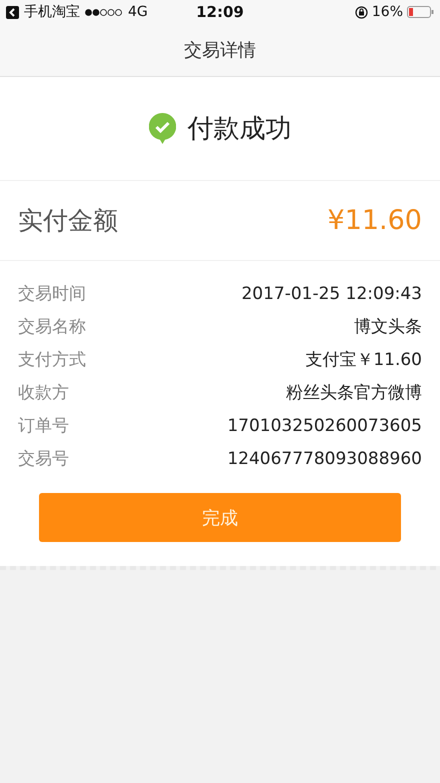 This screenshot has width=440, height=783. Describe the element at coordinates (68, 221) in the screenshot. I see `amount-label: 实付金额` at that location.